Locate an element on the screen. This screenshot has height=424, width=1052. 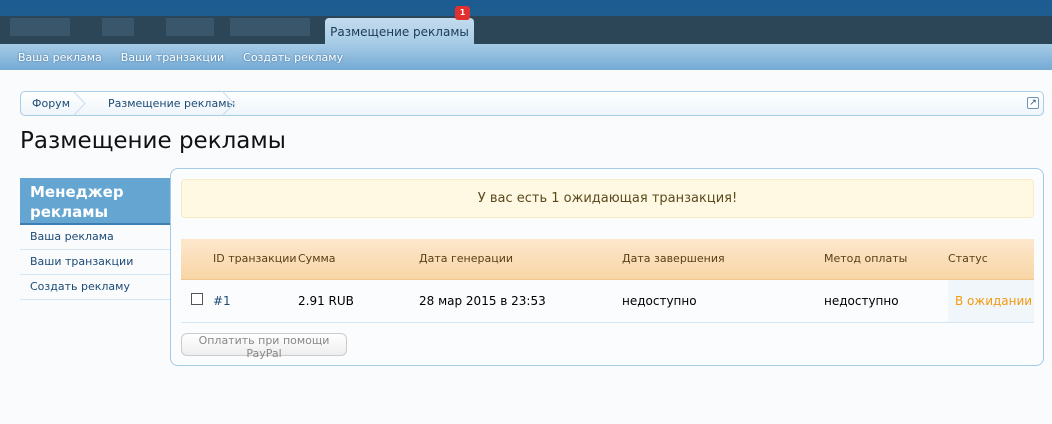
page-title: Размещение рекламы is located at coordinates (153, 141).